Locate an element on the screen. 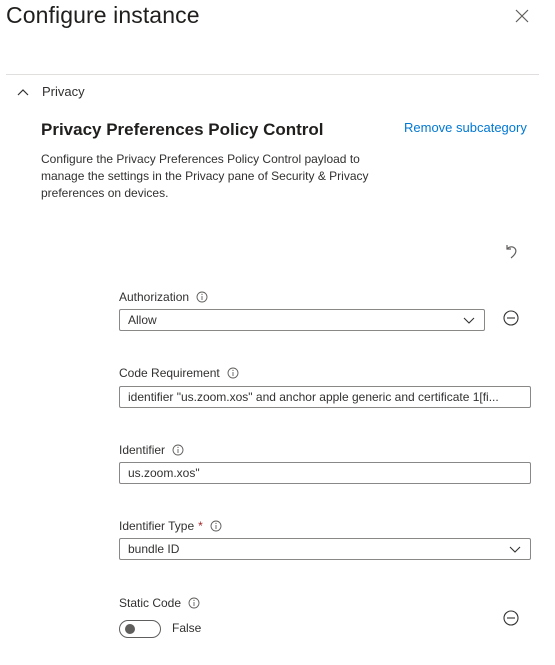  code-requirement-label-text: Code Requirement is located at coordinates (169, 373).